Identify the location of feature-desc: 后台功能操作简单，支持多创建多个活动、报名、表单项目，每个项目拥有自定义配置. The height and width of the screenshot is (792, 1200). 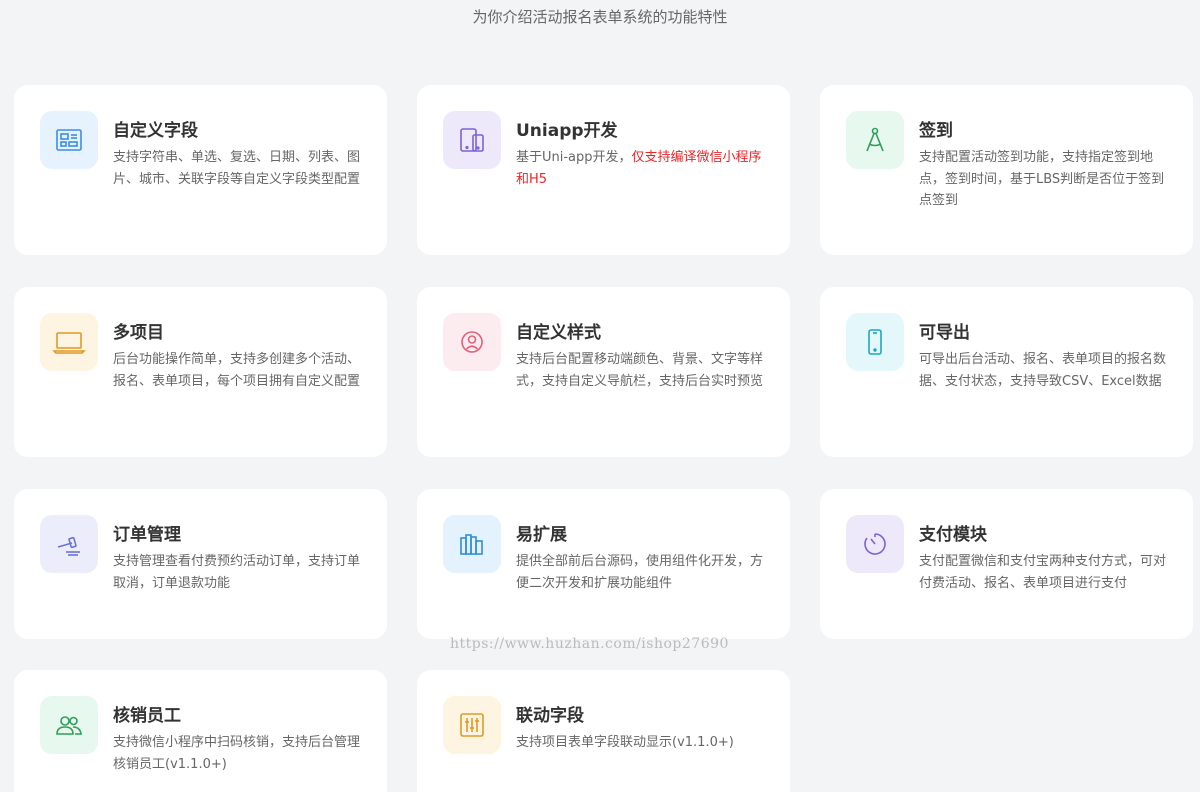
(237, 370).